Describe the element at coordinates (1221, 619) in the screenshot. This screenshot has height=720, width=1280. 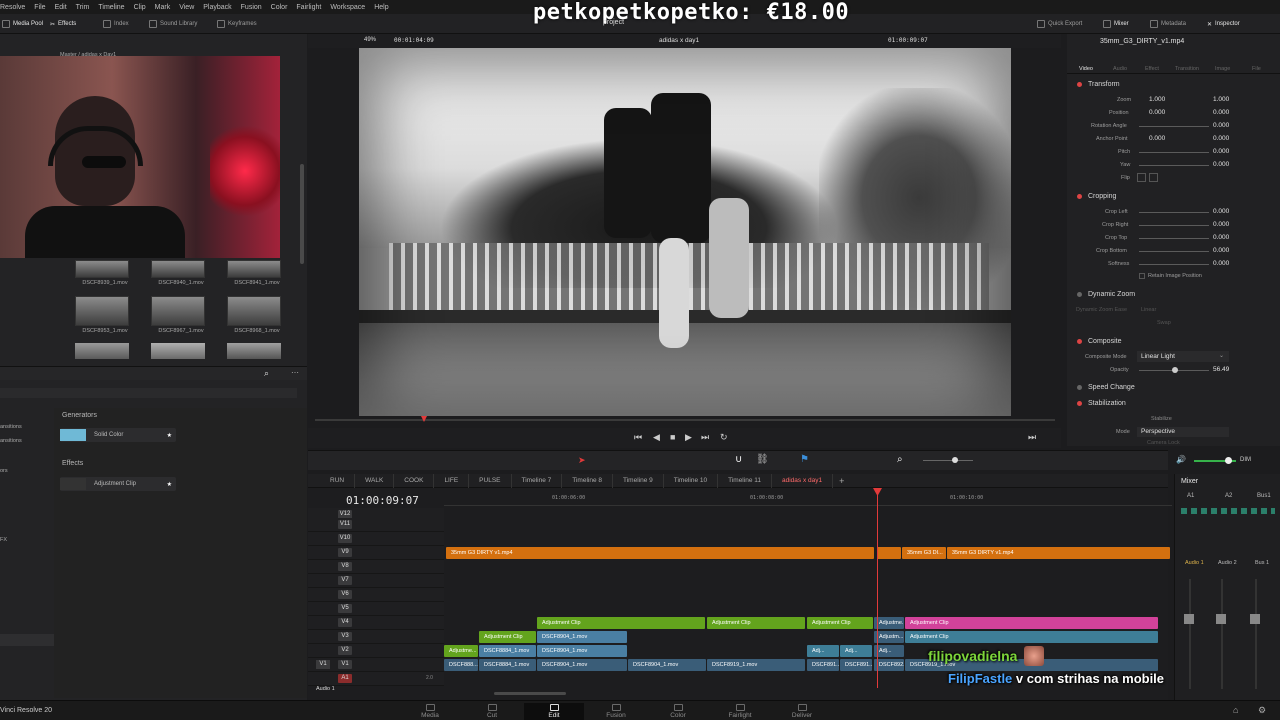
I see `fader-knob-a2` at that location.